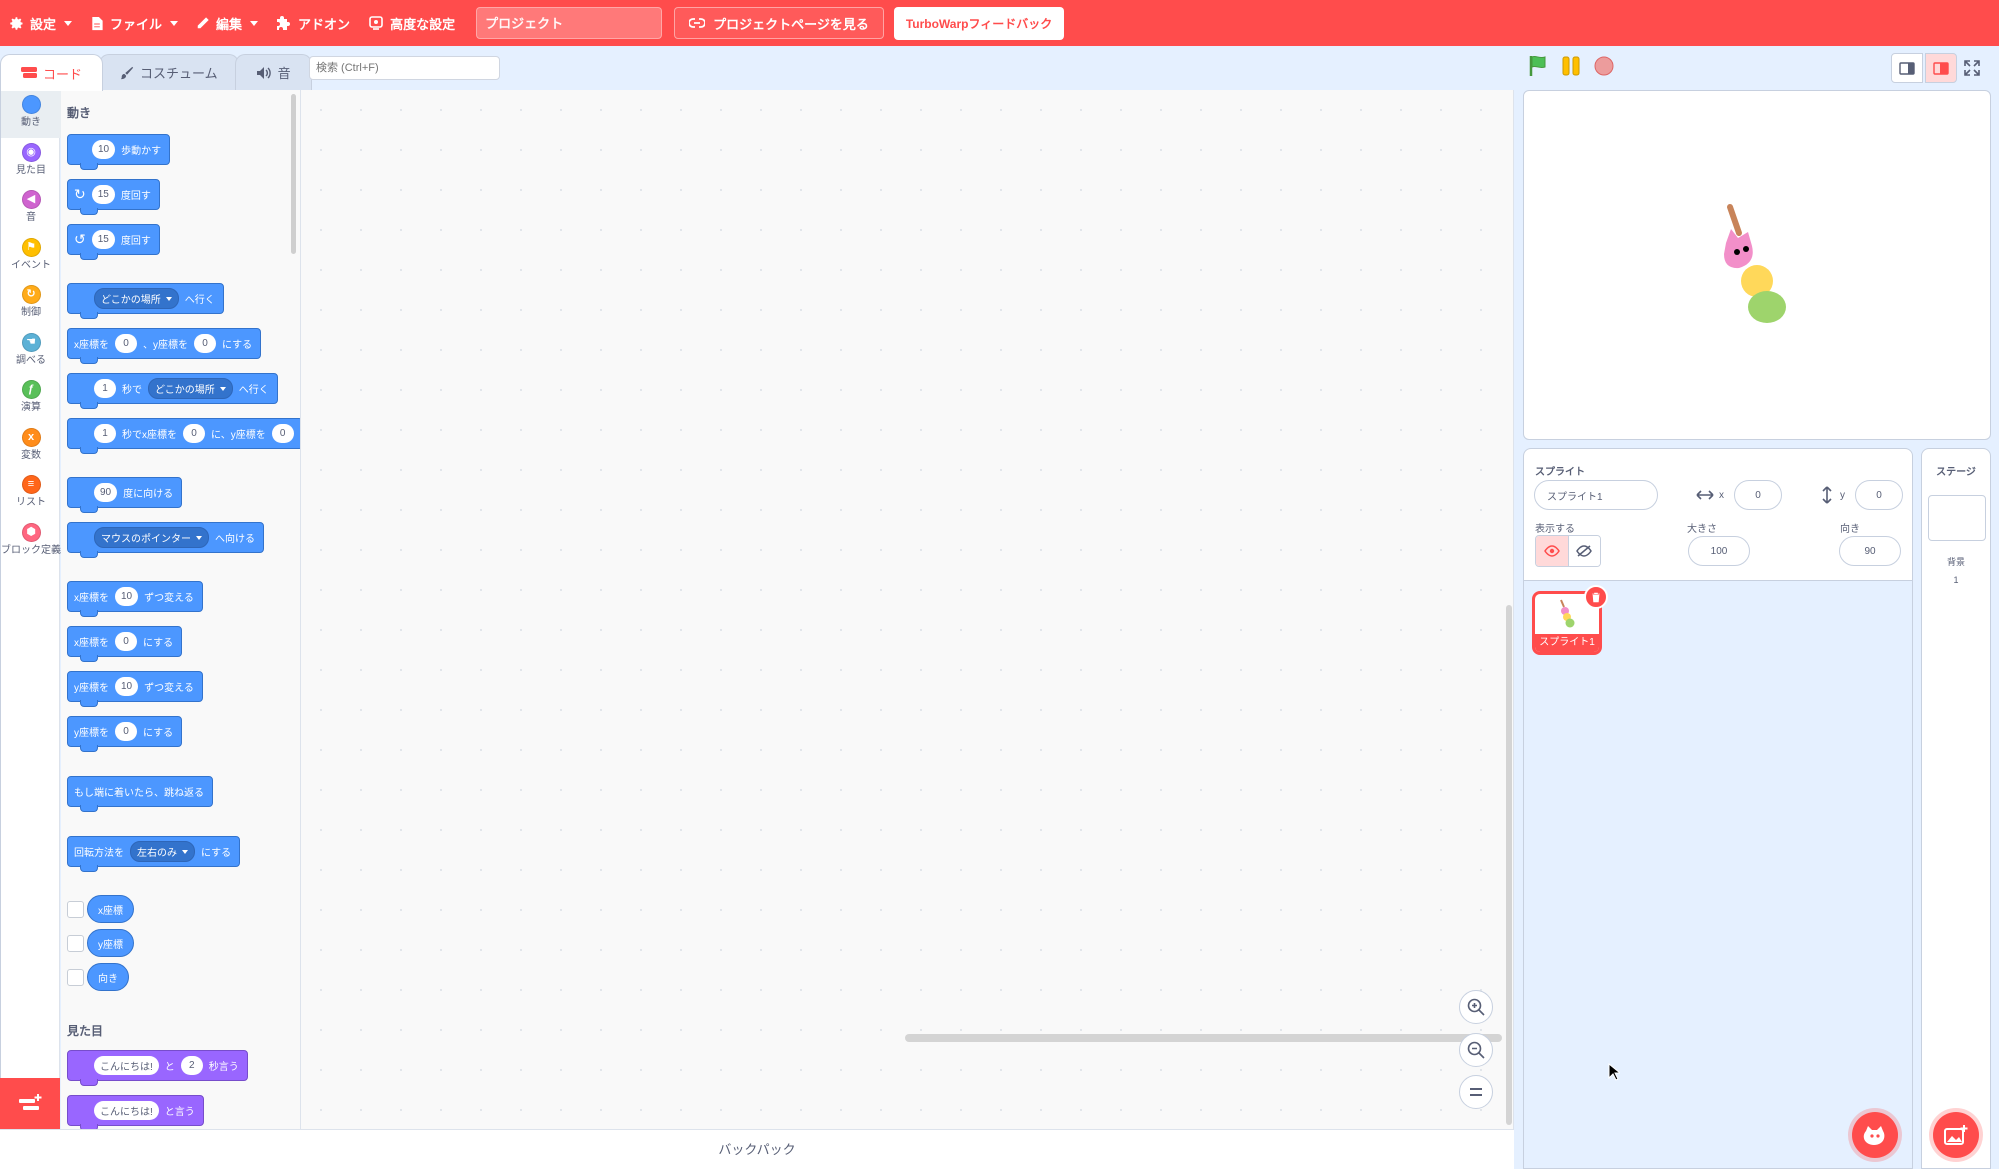 Image resolution: width=1999 pixels, height=1169 pixels. Describe the element at coordinates (127, 686) in the screenshot. I see `y-change-input: 10` at that location.